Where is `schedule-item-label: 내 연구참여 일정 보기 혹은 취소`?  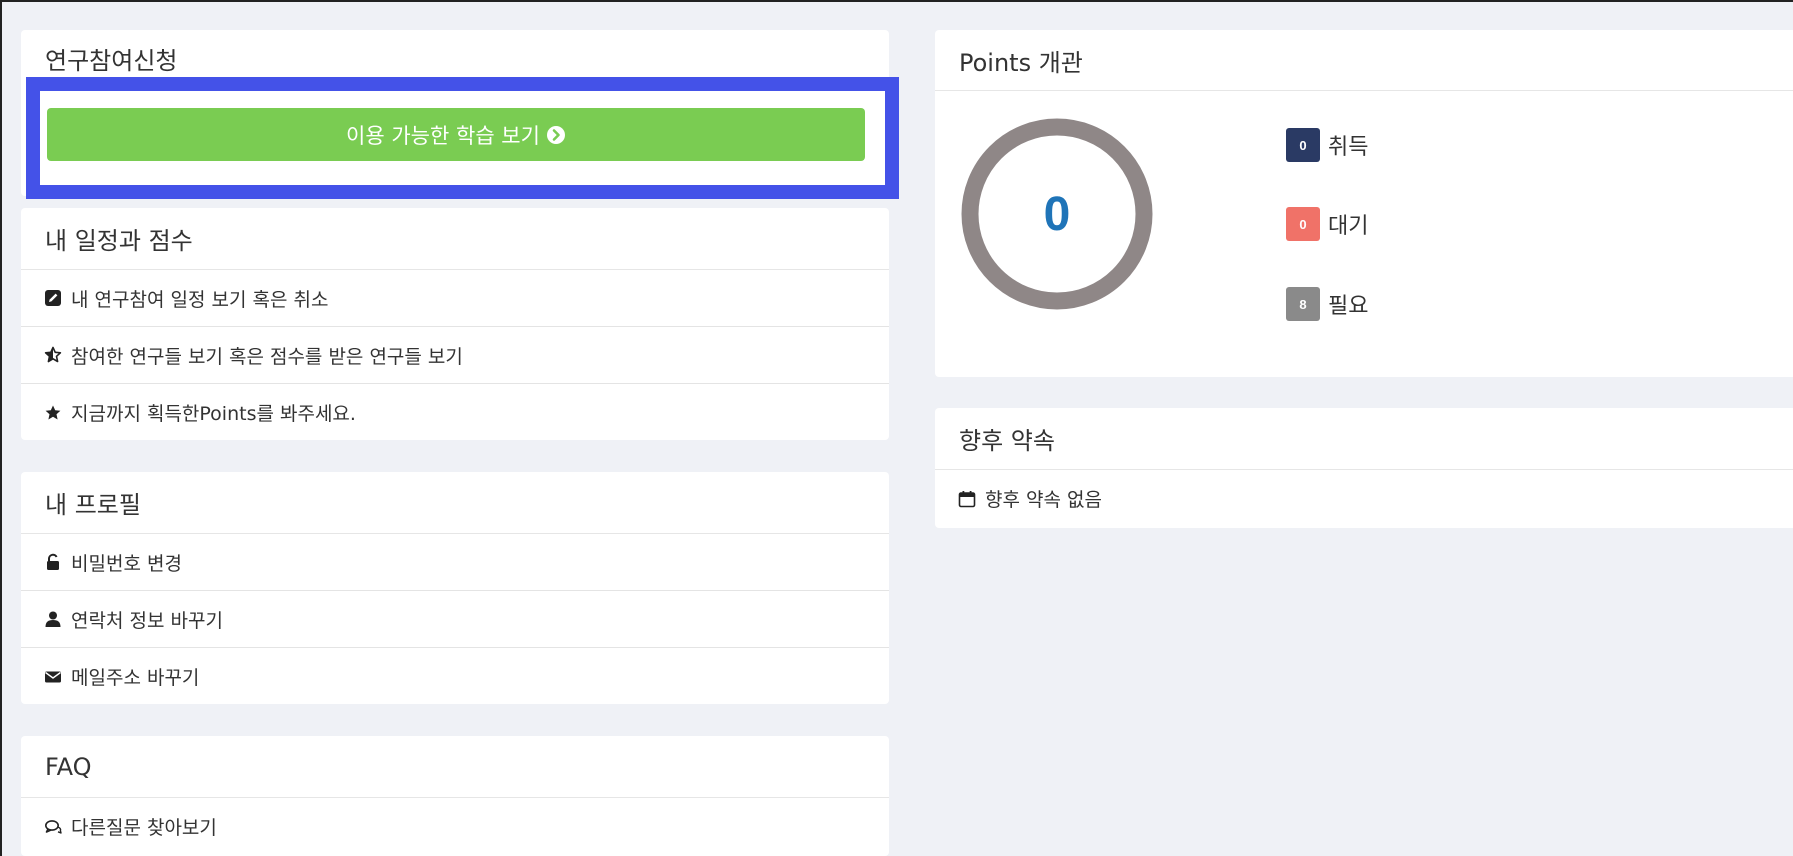
schedule-item-label: 내 연구참여 일정 보기 혹은 취소 is located at coordinates (200, 299).